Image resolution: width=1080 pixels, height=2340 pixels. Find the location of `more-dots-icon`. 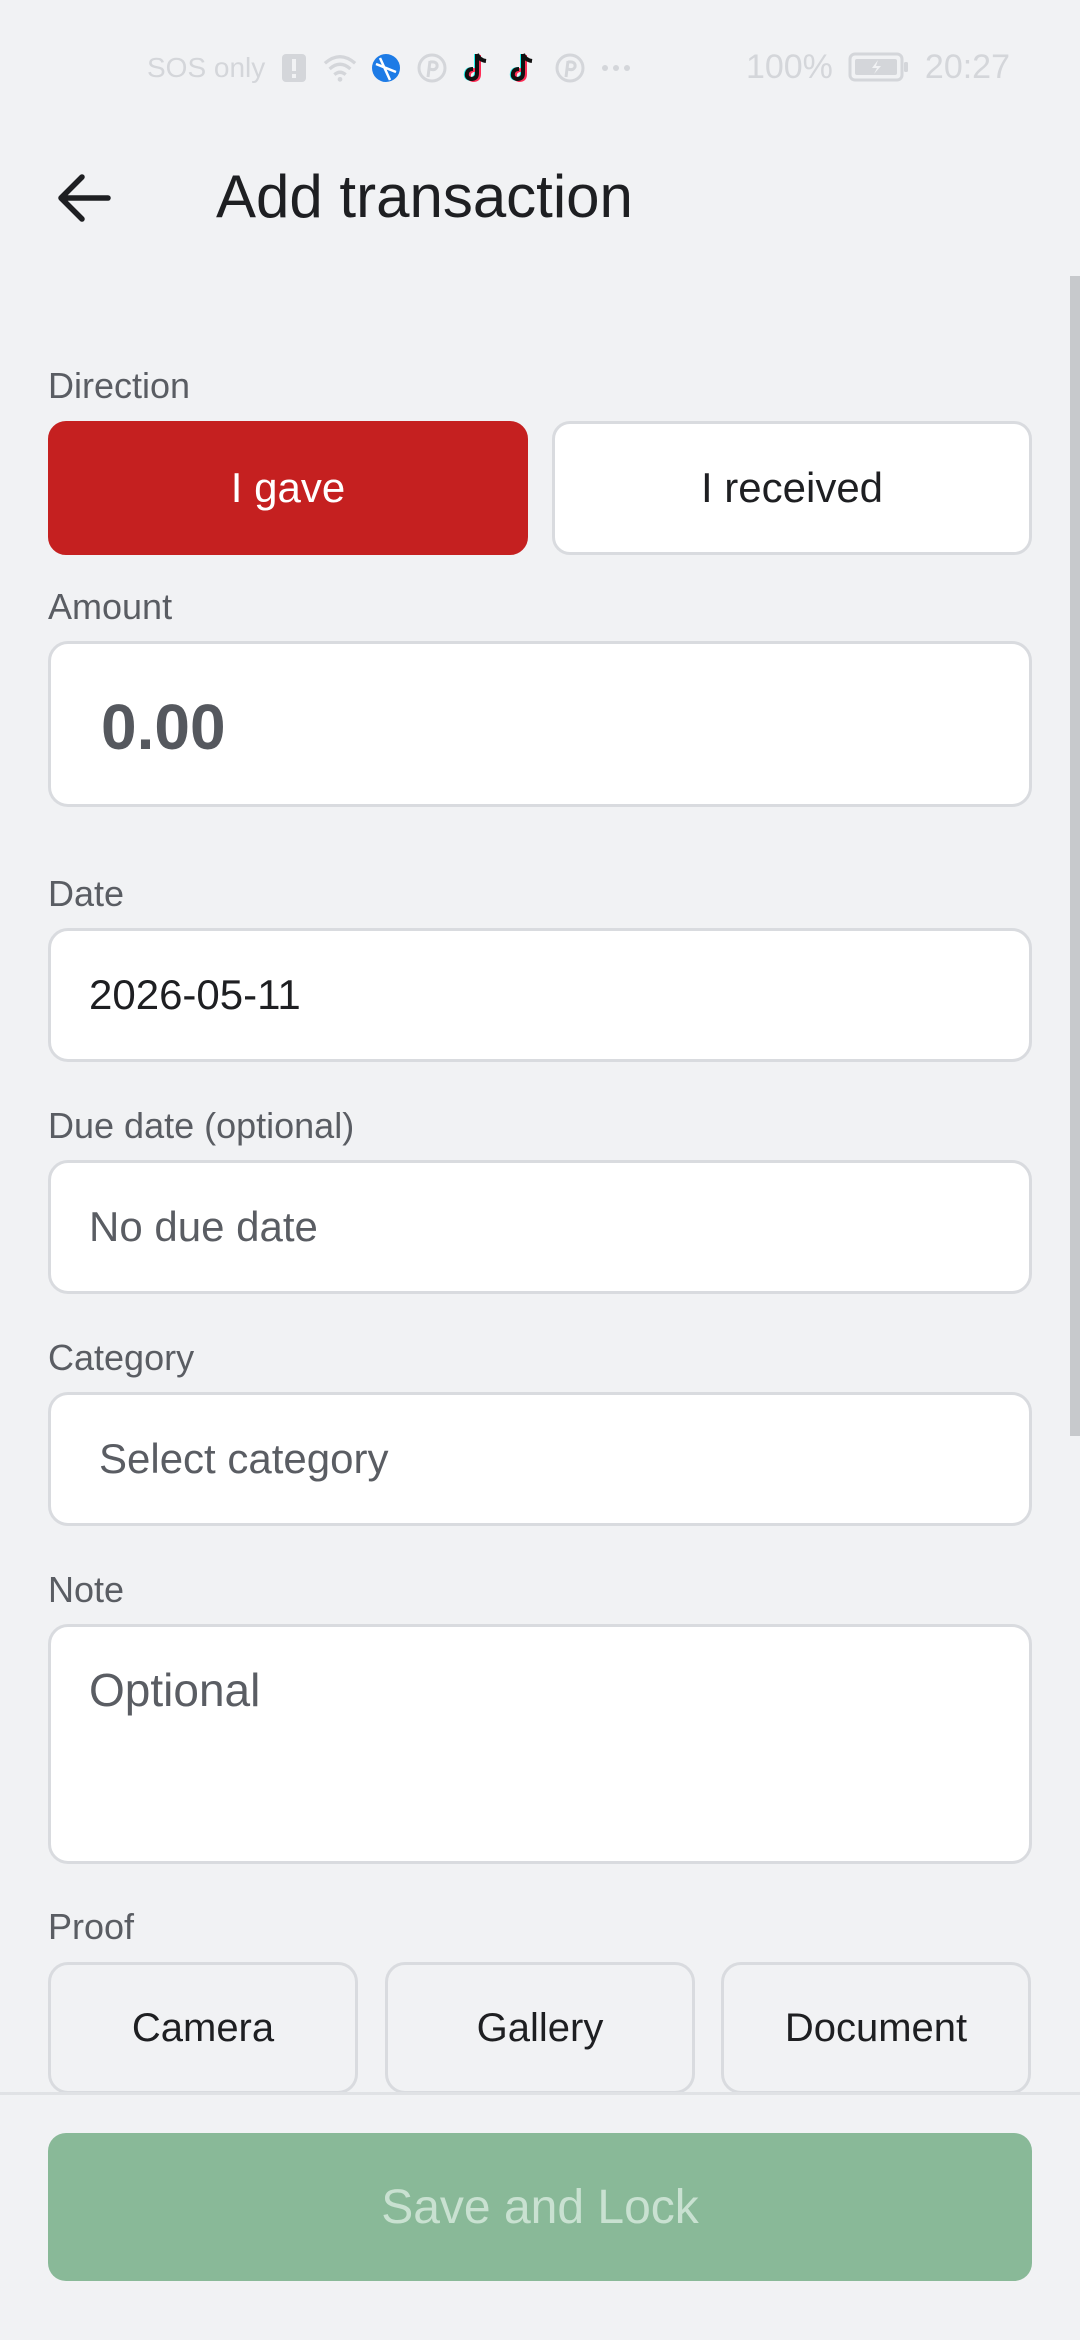

more-dots-icon is located at coordinates (616, 68).